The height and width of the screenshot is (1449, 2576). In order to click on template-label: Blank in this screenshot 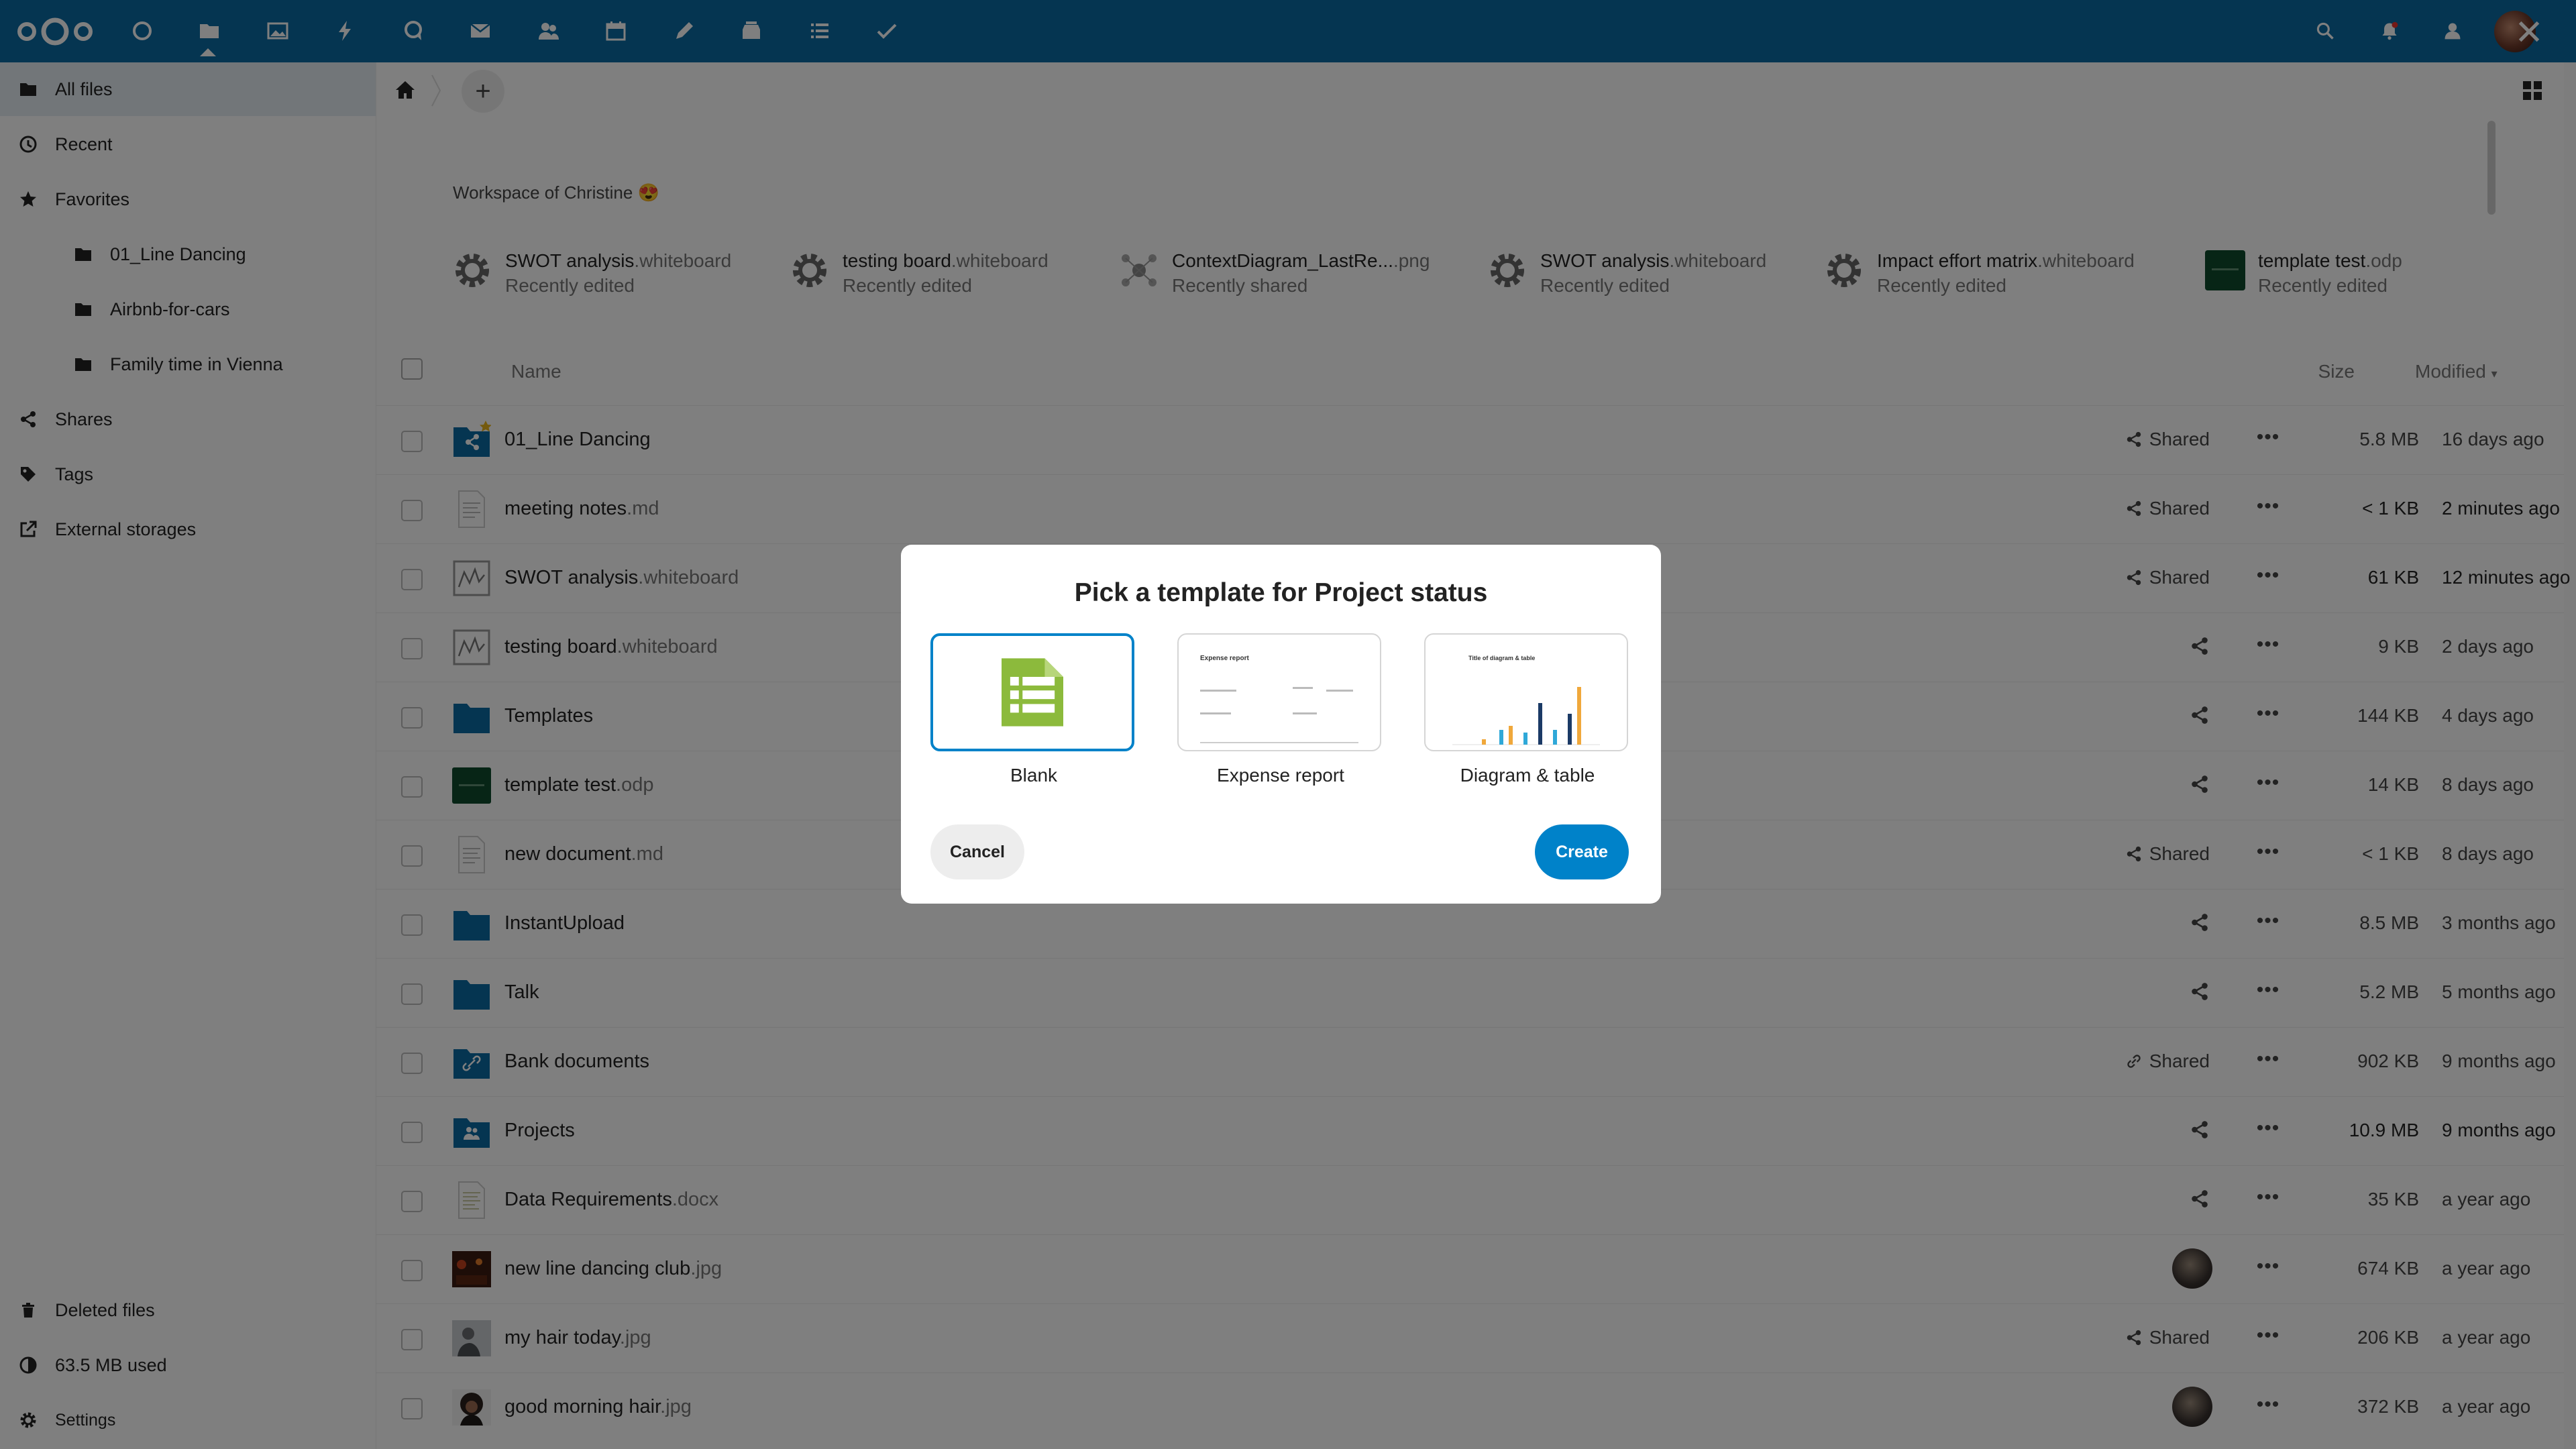, I will do `click(1034, 775)`.